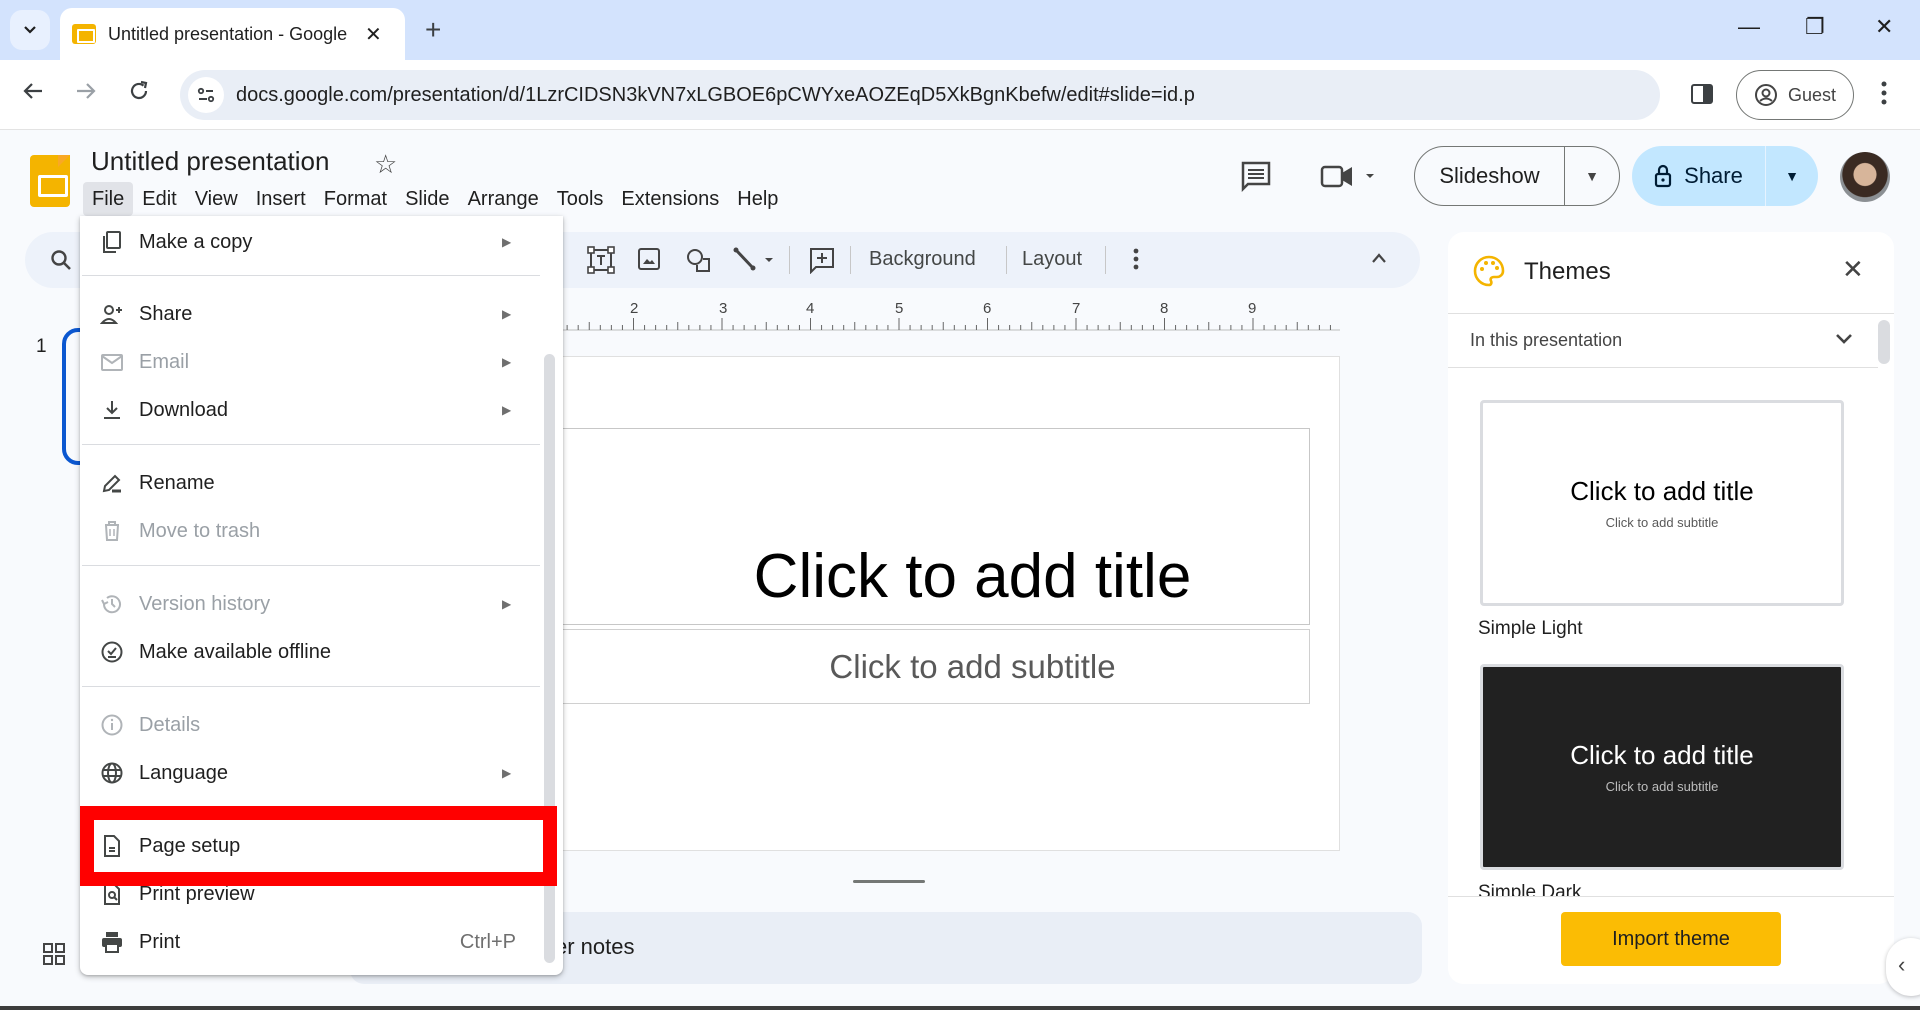 The image size is (1920, 1010). Describe the element at coordinates (310, 773) in the screenshot. I see `file-menu-item-language: Language ▶` at that location.